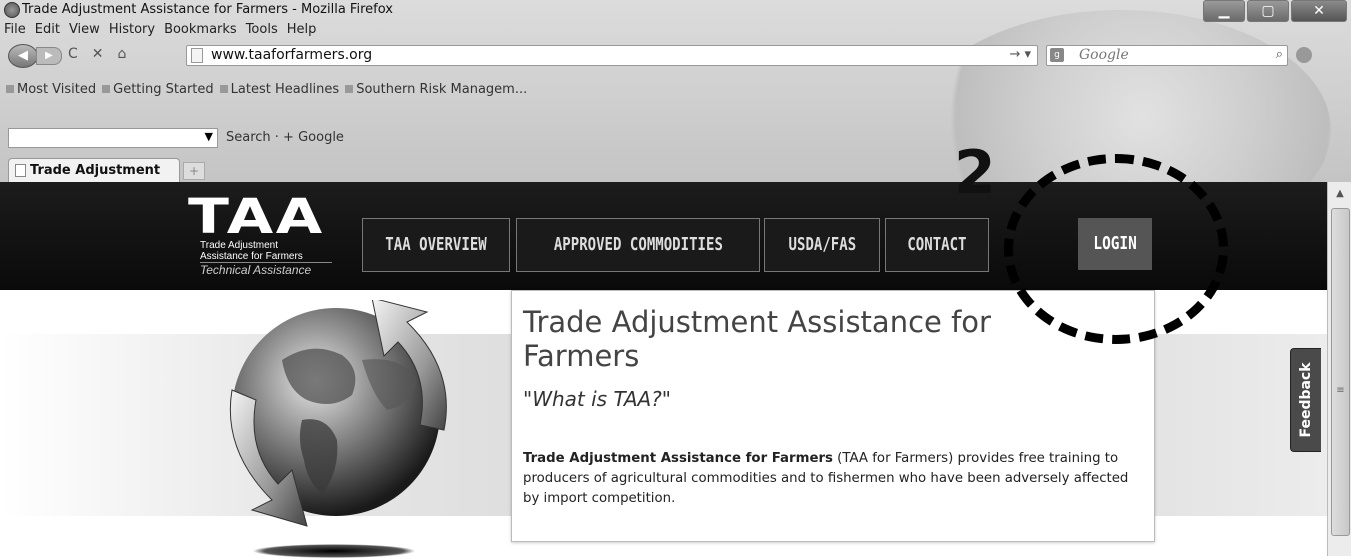 The height and width of the screenshot is (558, 1351). I want to click on home-icon: ⌂, so click(122, 54).